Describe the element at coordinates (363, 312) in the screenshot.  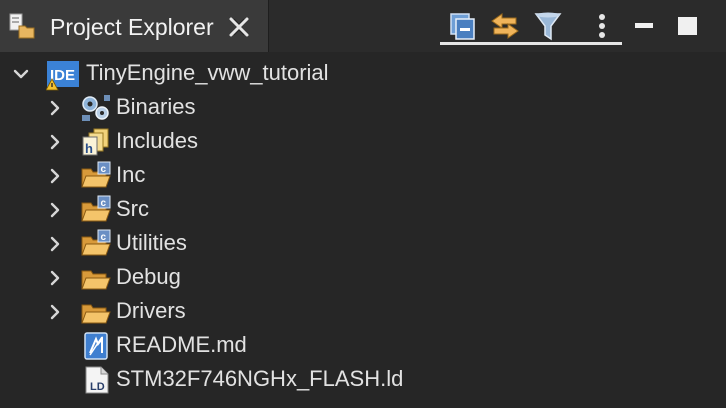
I see `tree-item-drivers: Drivers` at that location.